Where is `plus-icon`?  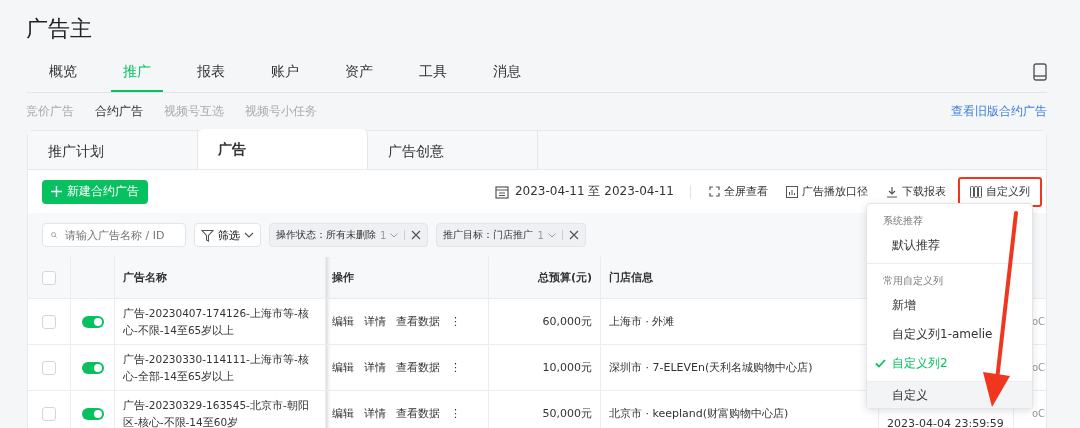 plus-icon is located at coordinates (56, 191).